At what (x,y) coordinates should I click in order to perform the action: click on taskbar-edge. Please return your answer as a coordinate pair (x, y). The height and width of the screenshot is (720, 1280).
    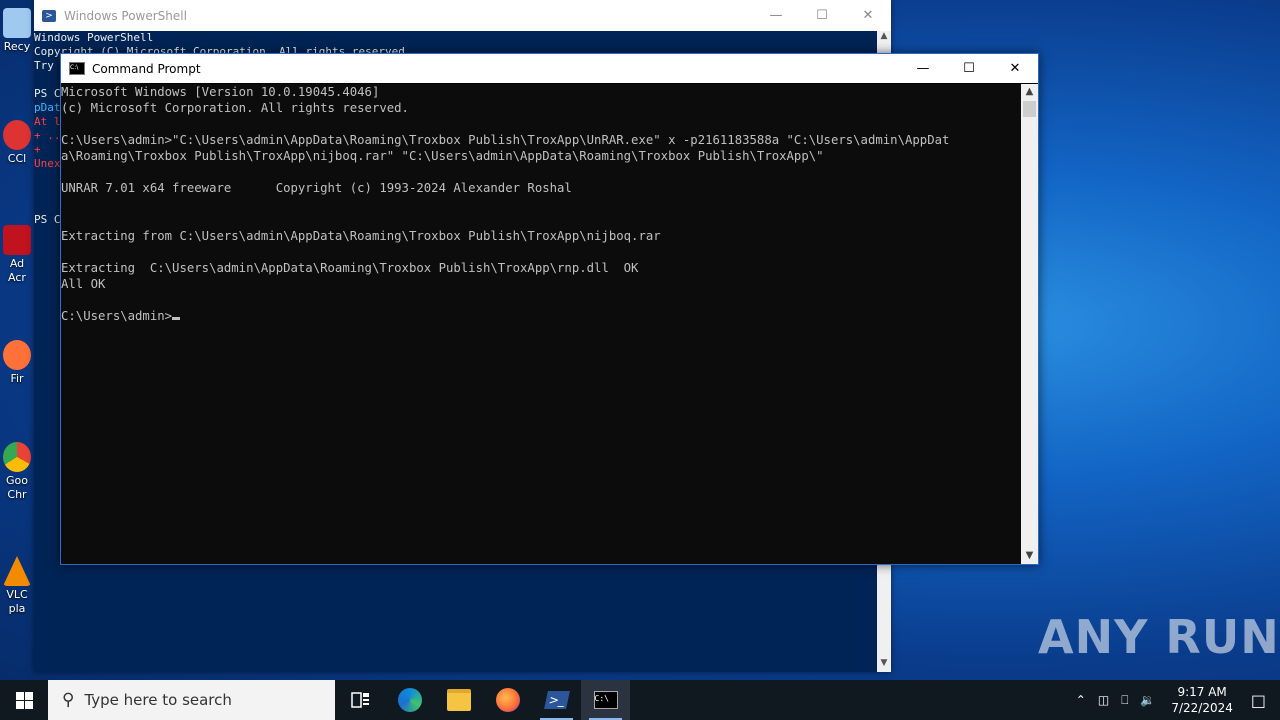
    Looking at the image, I should click on (409, 700).